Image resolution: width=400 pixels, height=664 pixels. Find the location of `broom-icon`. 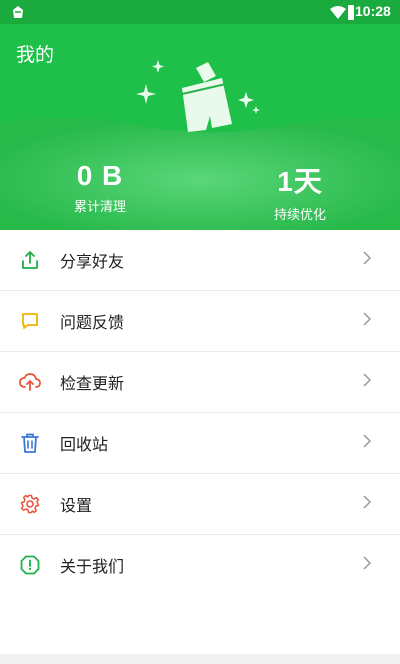

broom-icon is located at coordinates (201, 96).